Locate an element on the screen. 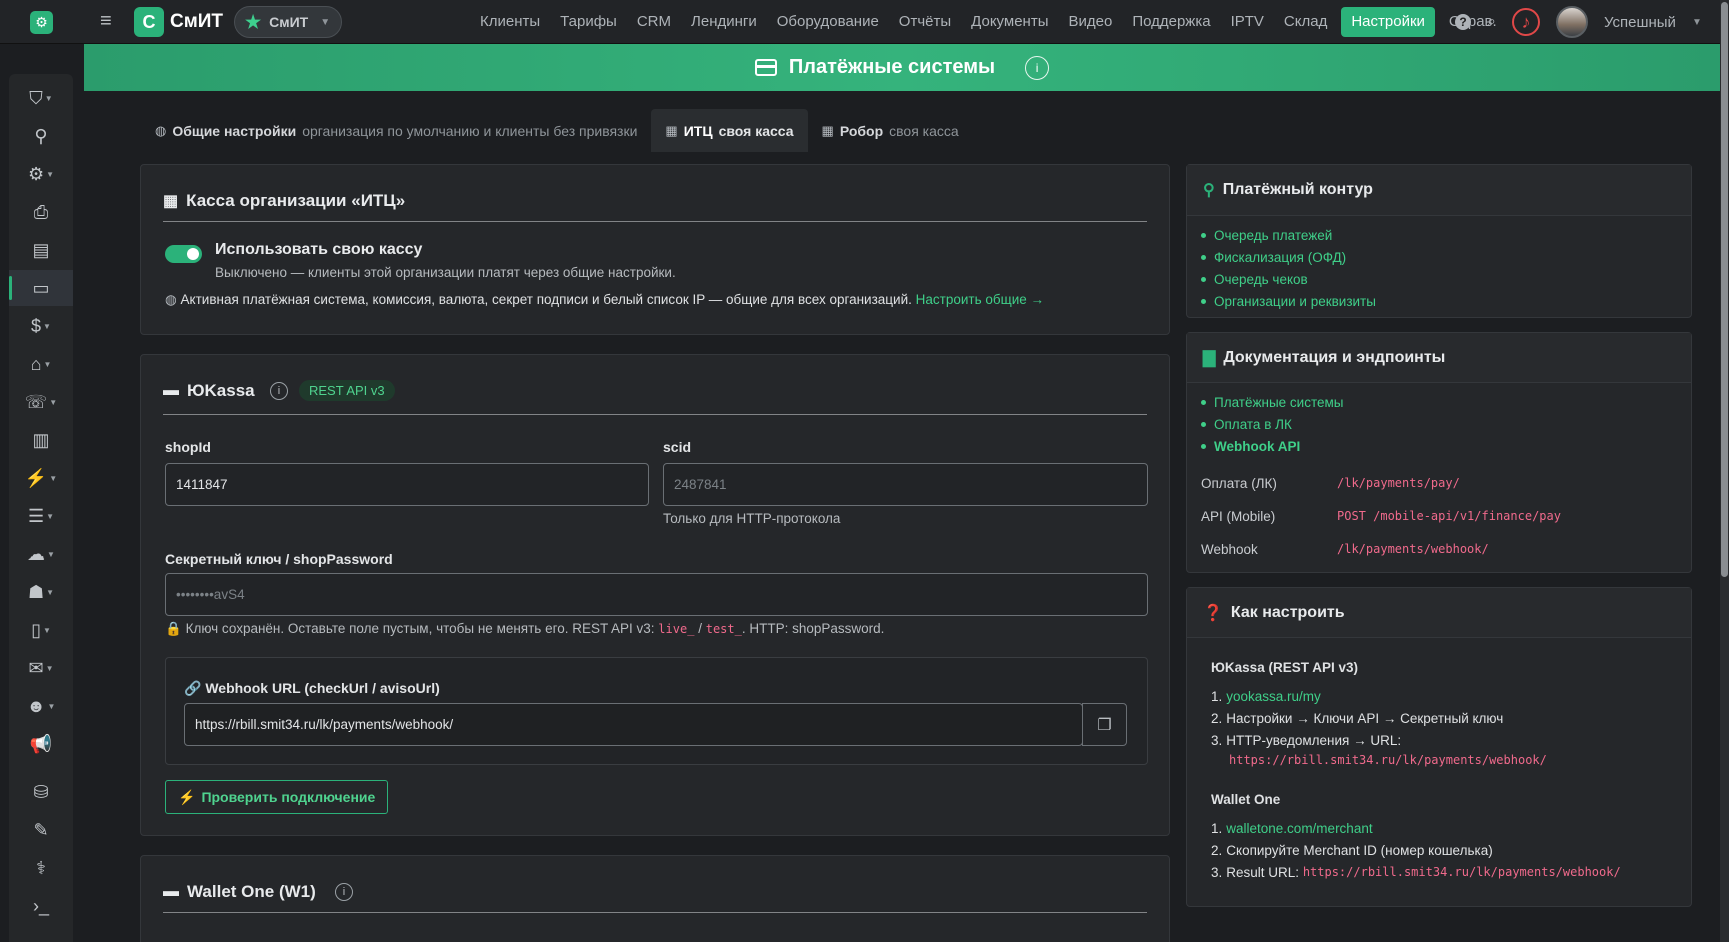 This screenshot has height=942, width=1729. user-name: Успешный is located at coordinates (1640, 22).